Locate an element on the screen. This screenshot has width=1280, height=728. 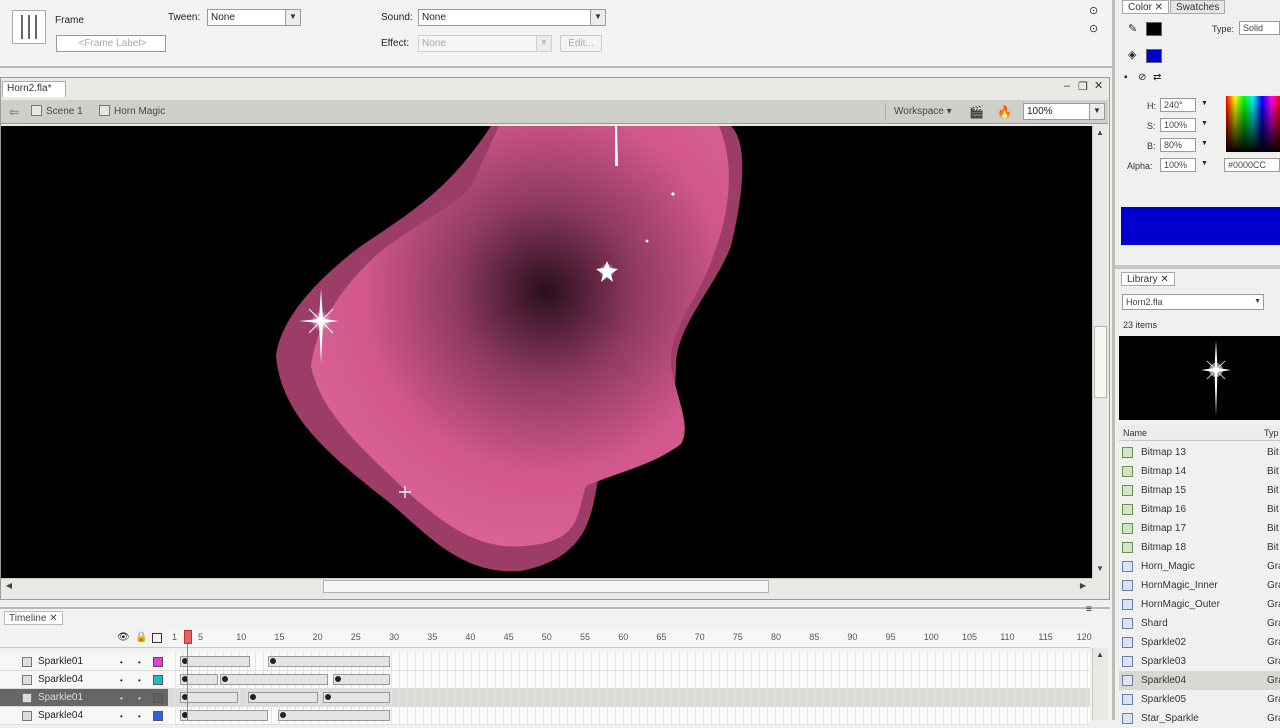
horizontal-scrollbar: ◀ ▶ is located at coordinates (546, 586).